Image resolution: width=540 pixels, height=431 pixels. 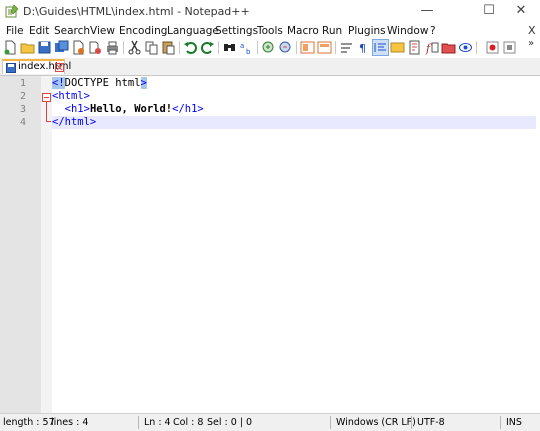 What do you see at coordinates (143, 83) in the screenshot?
I see `code-token: >` at bounding box center [143, 83].